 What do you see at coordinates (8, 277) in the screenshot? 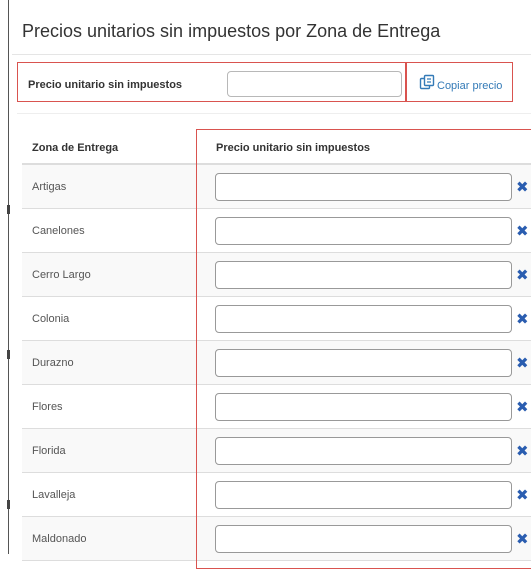
I see `left-border-rule` at bounding box center [8, 277].